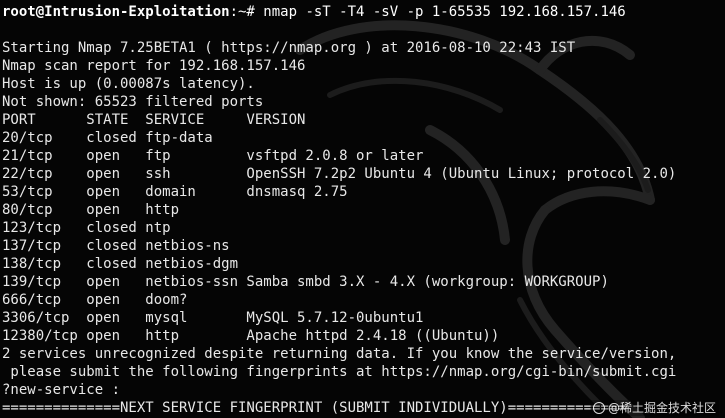  I want to click on output-line: ?new-service :, so click(61, 390).